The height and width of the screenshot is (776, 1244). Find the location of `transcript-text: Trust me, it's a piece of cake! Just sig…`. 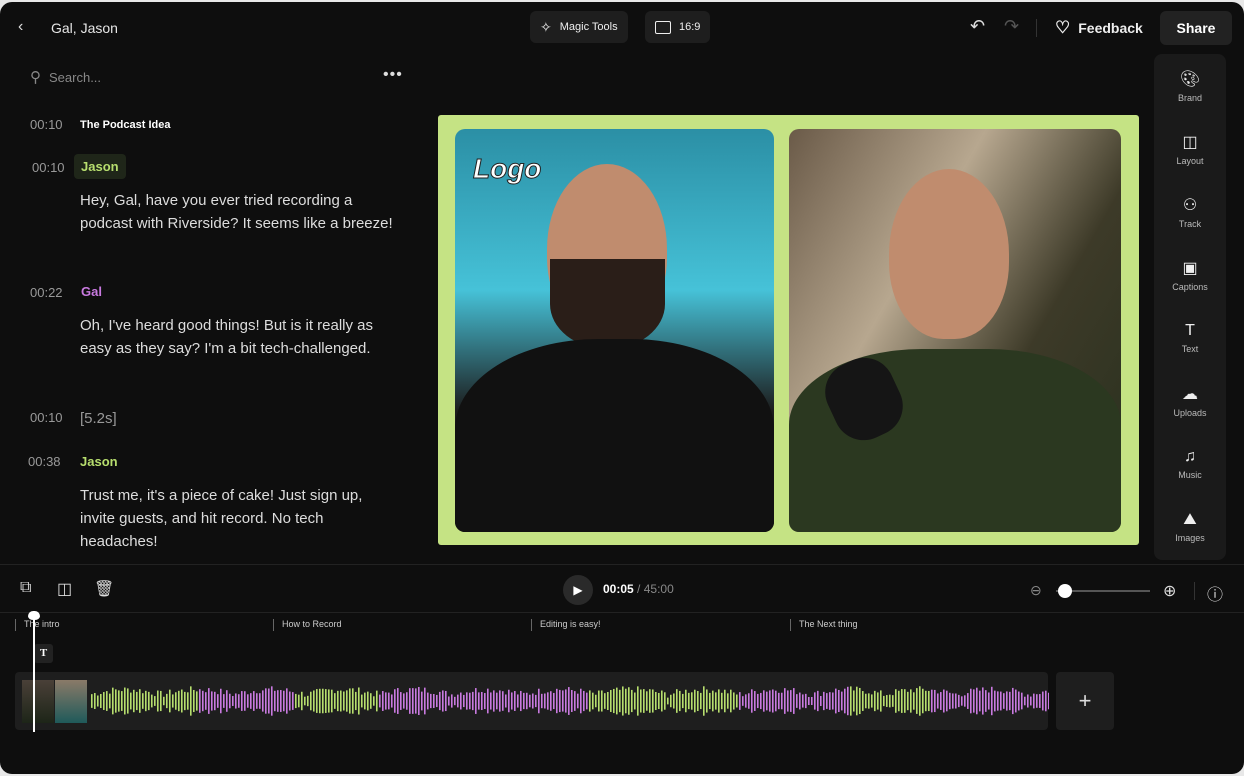

transcript-text: Trust me, it's a piece of cake! Just sig… is located at coordinates (240, 518).